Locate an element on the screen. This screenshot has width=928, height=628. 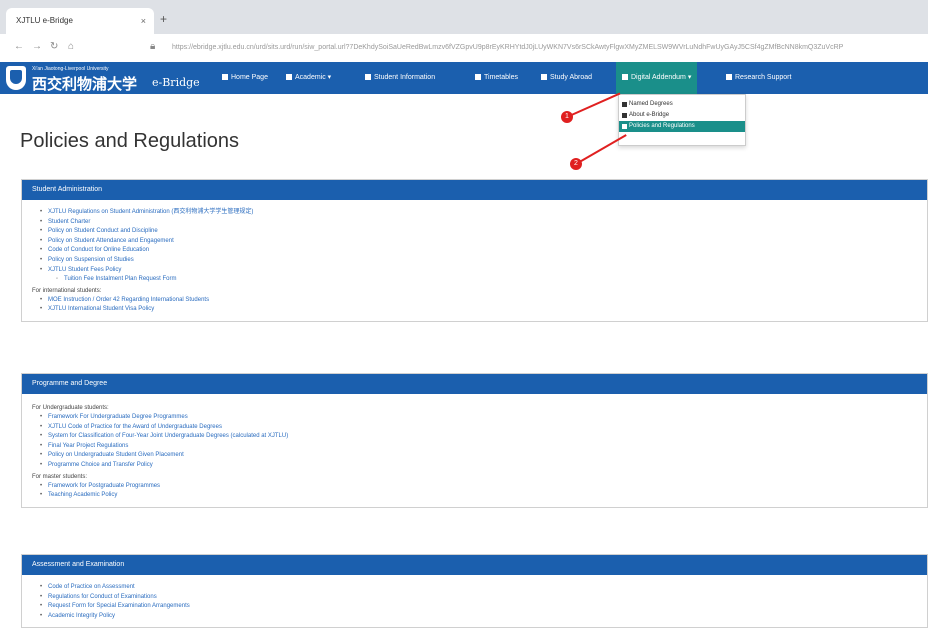
policy-link: Programme Choice and Transfer Policy is located at coordinates (480, 466).